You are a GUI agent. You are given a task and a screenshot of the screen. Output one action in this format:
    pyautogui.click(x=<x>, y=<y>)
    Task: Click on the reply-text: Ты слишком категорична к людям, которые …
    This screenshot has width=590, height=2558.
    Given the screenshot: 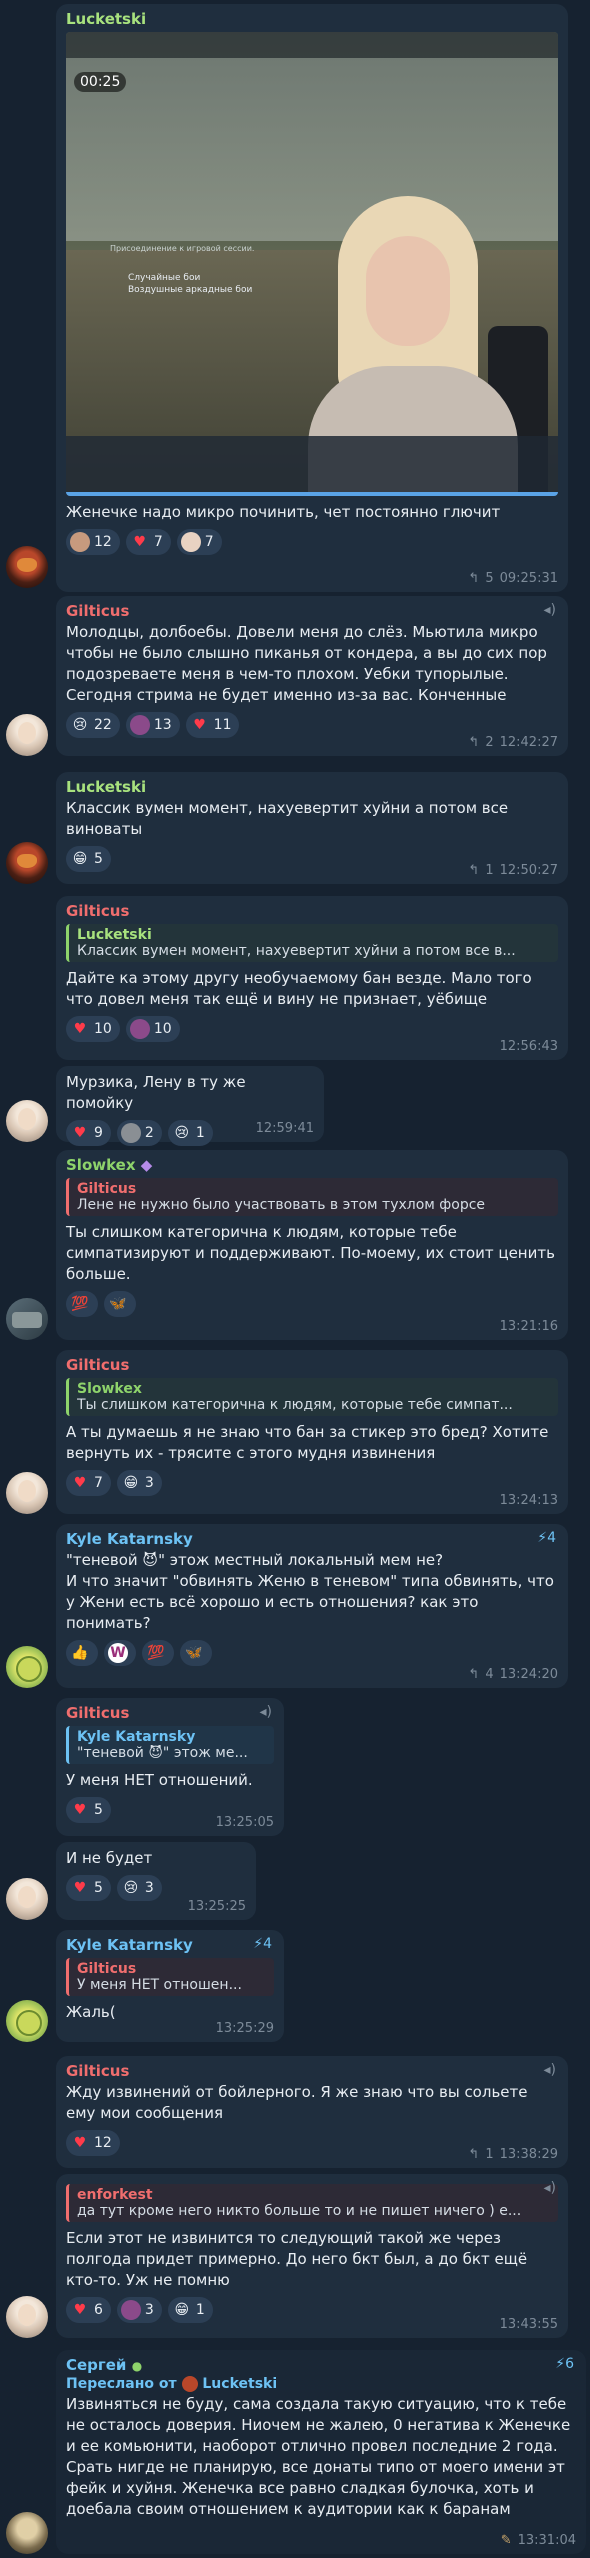 What is the action you would take?
    pyautogui.click(x=295, y=1405)
    